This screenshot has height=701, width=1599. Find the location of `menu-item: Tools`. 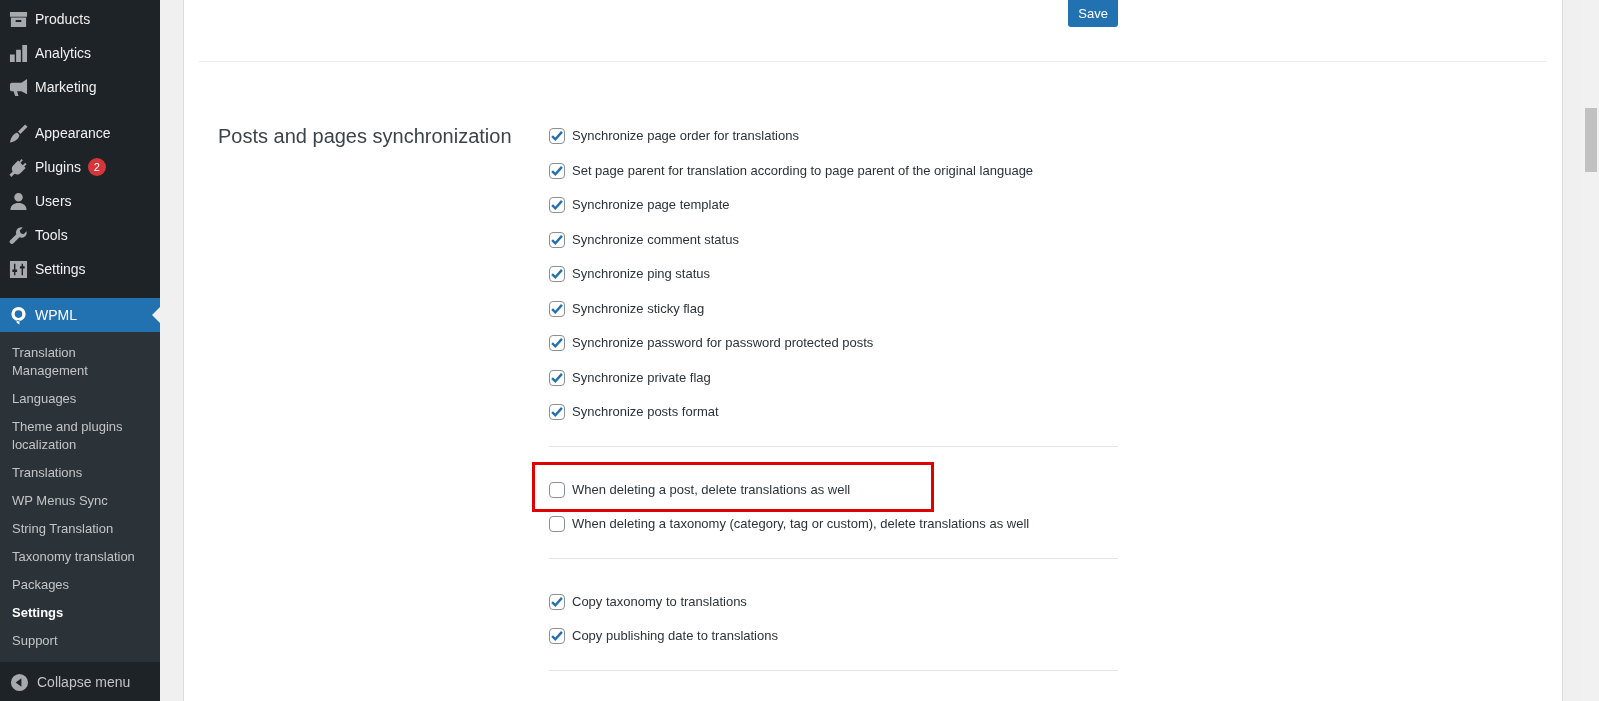

menu-item: Tools is located at coordinates (80, 235).